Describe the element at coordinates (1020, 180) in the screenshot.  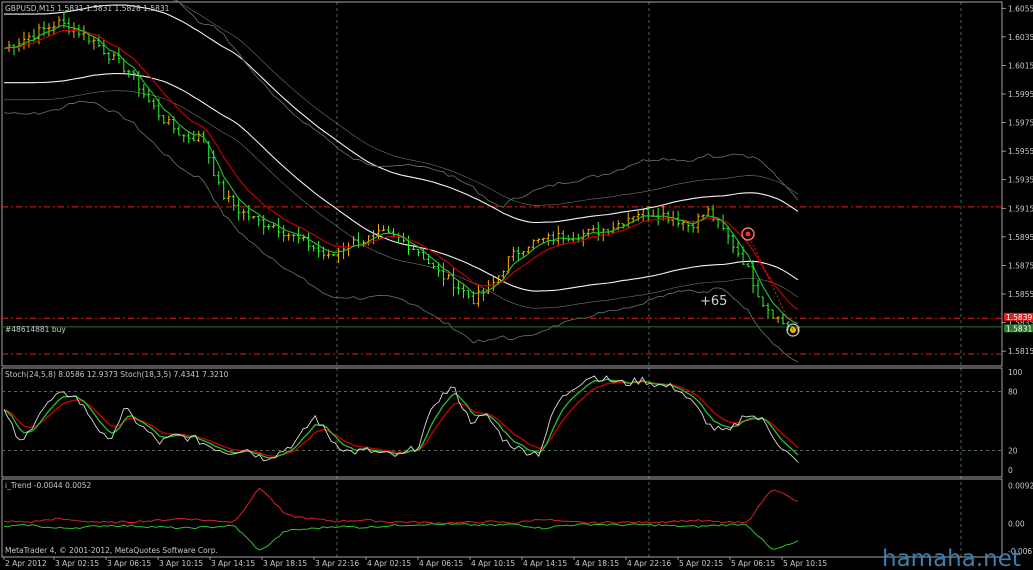
I see `price-tick-label: 1.5935` at that location.